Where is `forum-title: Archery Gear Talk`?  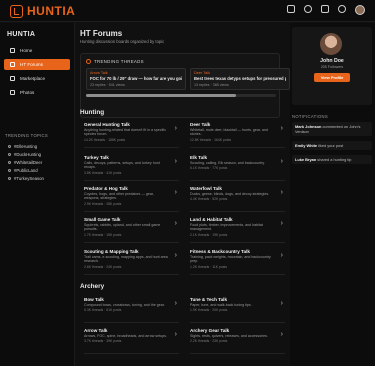
forum-title: Archery Gear Talk is located at coordinates (210, 330).